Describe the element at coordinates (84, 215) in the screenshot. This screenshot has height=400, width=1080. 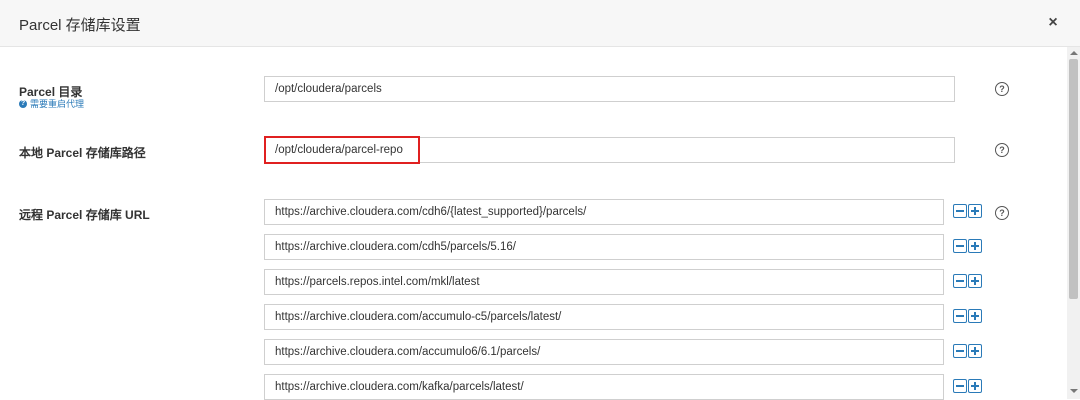
I see `remote-repo-label: 远程 Parcel 存储库 URL` at that location.